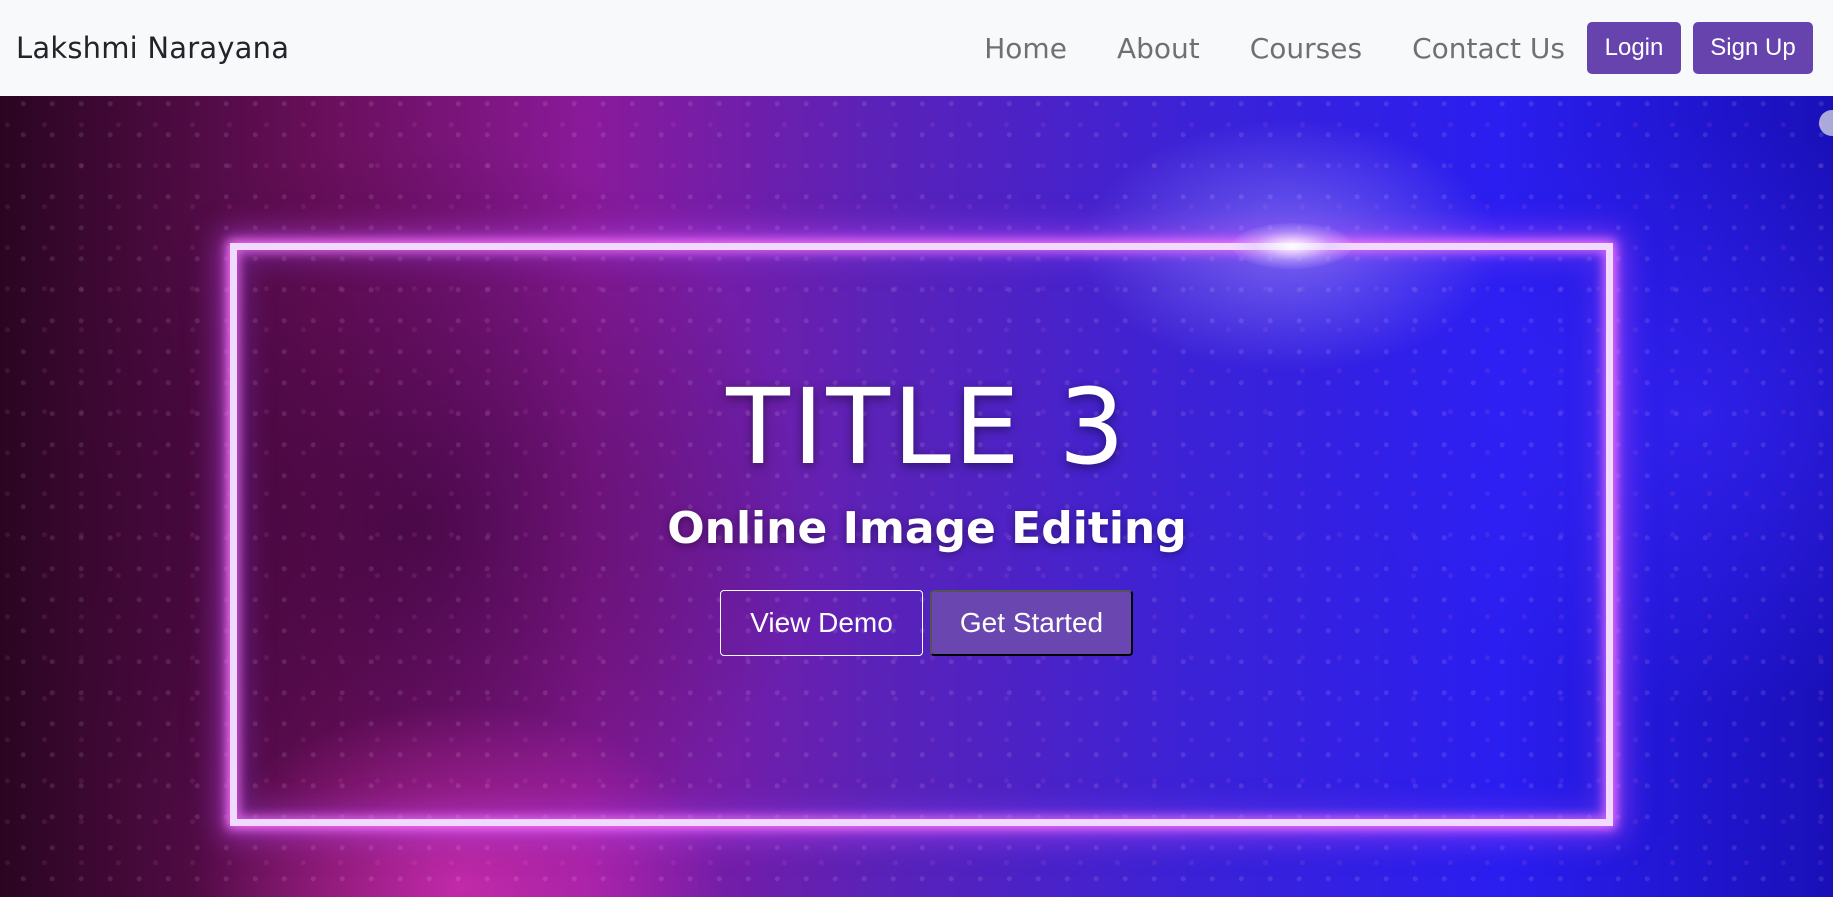  Describe the element at coordinates (1292, 246) in the screenshot. I see `light-flare` at that location.